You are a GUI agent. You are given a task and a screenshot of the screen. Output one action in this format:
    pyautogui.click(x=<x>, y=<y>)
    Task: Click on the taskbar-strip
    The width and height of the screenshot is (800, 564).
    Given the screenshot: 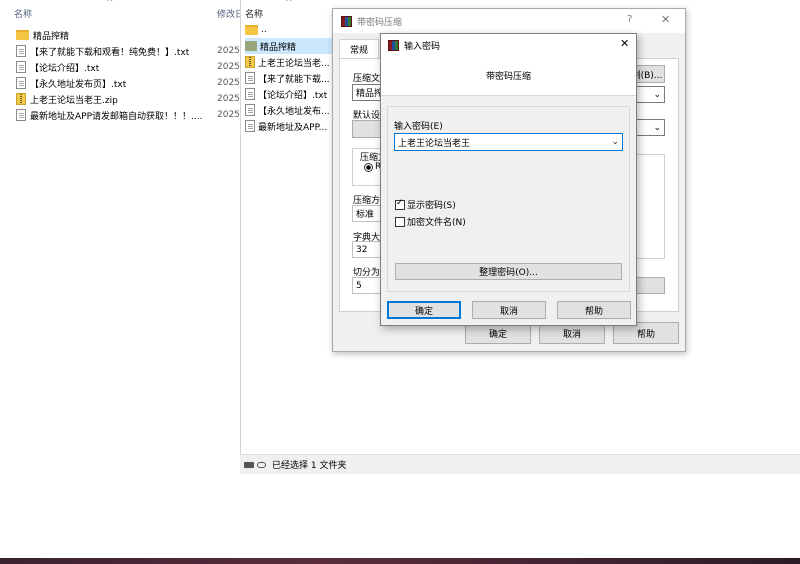 What is the action you would take?
    pyautogui.click(x=400, y=561)
    